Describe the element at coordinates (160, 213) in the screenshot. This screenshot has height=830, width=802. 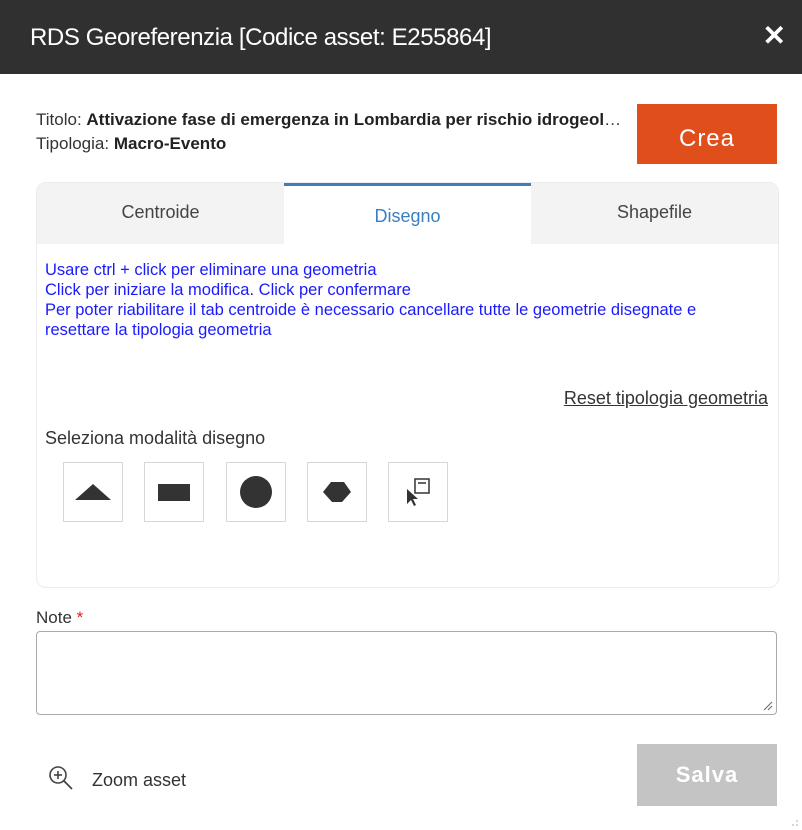
I see `tab-centroide: Centroide` at that location.